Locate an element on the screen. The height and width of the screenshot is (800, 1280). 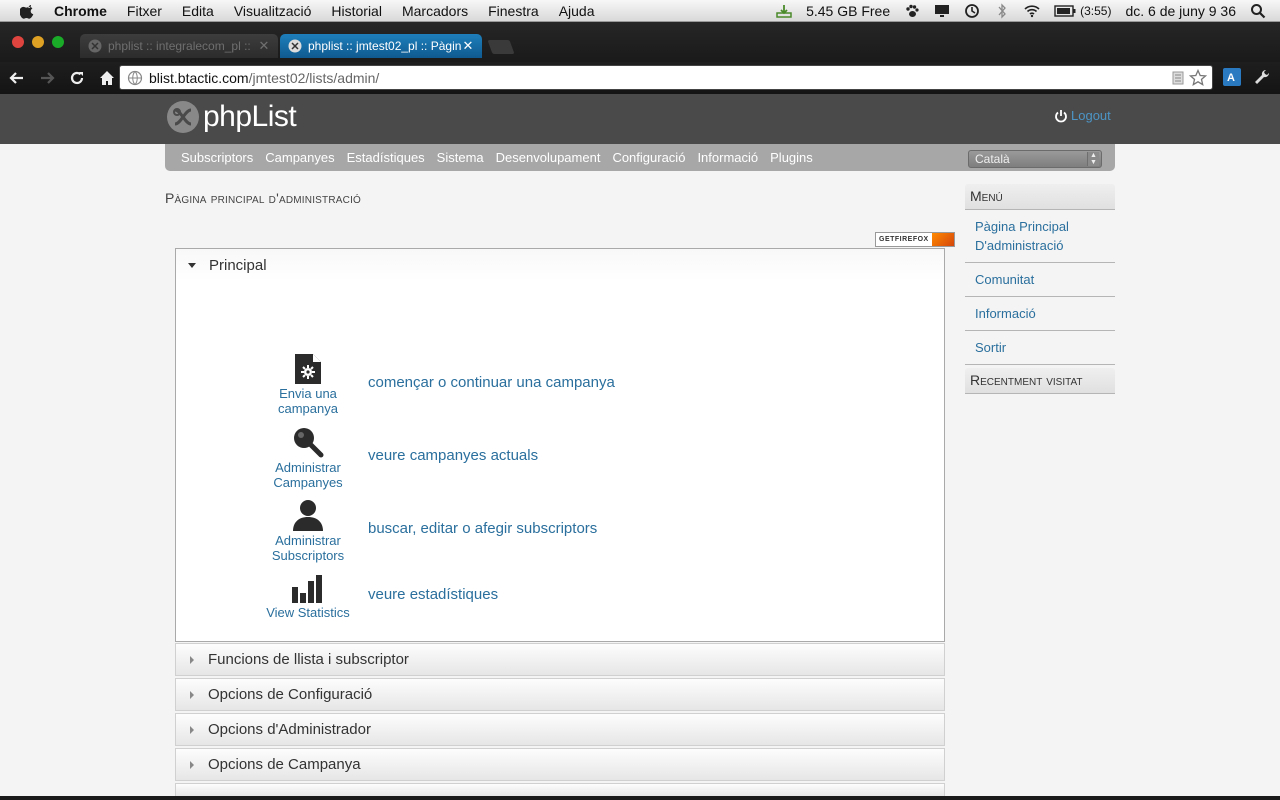
nav-configuracio: Configuració is located at coordinates (648, 157).